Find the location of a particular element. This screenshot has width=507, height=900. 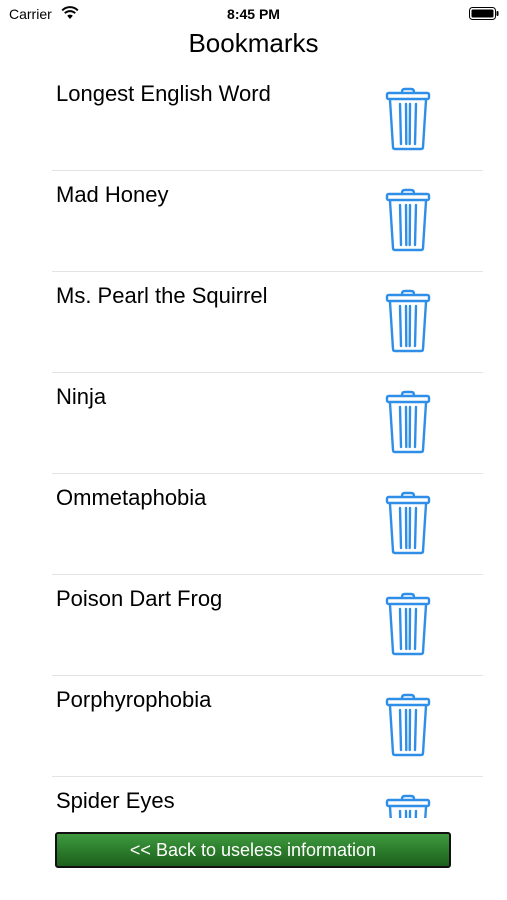

bookmark-label: Porphyrophobia is located at coordinates (134, 699).